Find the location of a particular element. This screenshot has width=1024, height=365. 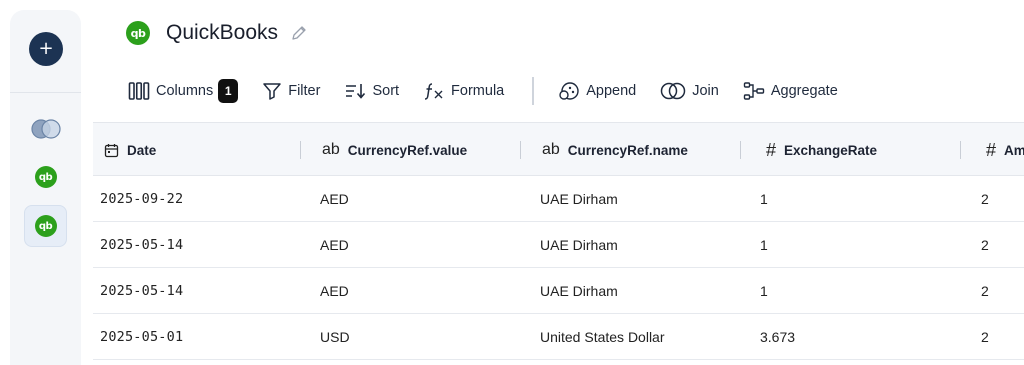

left-sidebar: + qb qb is located at coordinates (45, 187).